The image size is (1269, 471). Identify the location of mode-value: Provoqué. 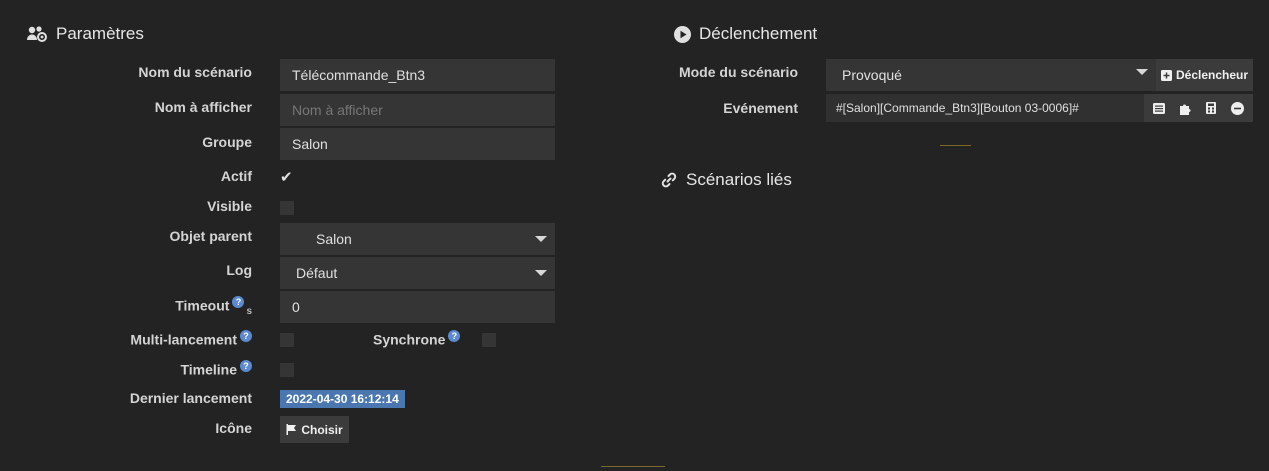
(872, 75).